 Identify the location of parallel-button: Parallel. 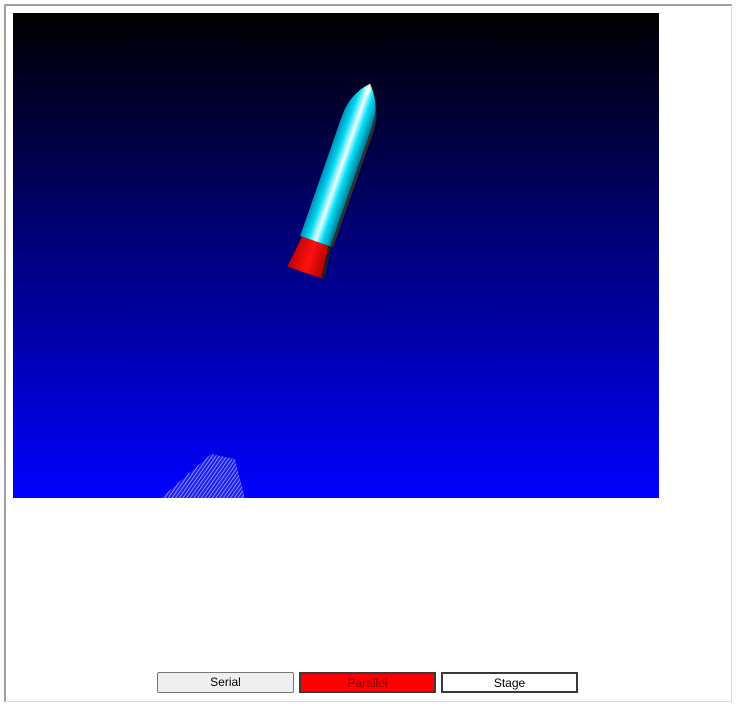
(367, 682).